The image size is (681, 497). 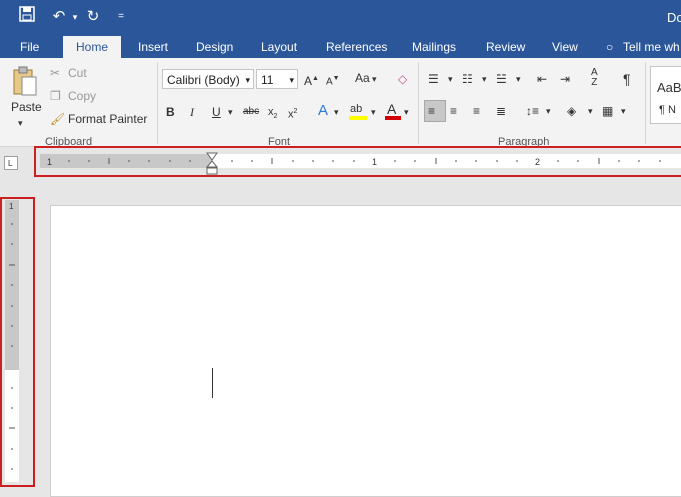 I want to click on text-cursor, so click(x=212, y=383).